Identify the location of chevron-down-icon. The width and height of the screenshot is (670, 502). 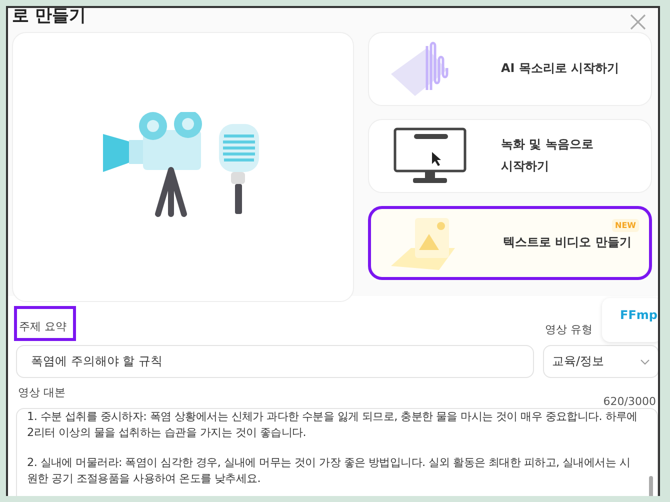
(645, 361).